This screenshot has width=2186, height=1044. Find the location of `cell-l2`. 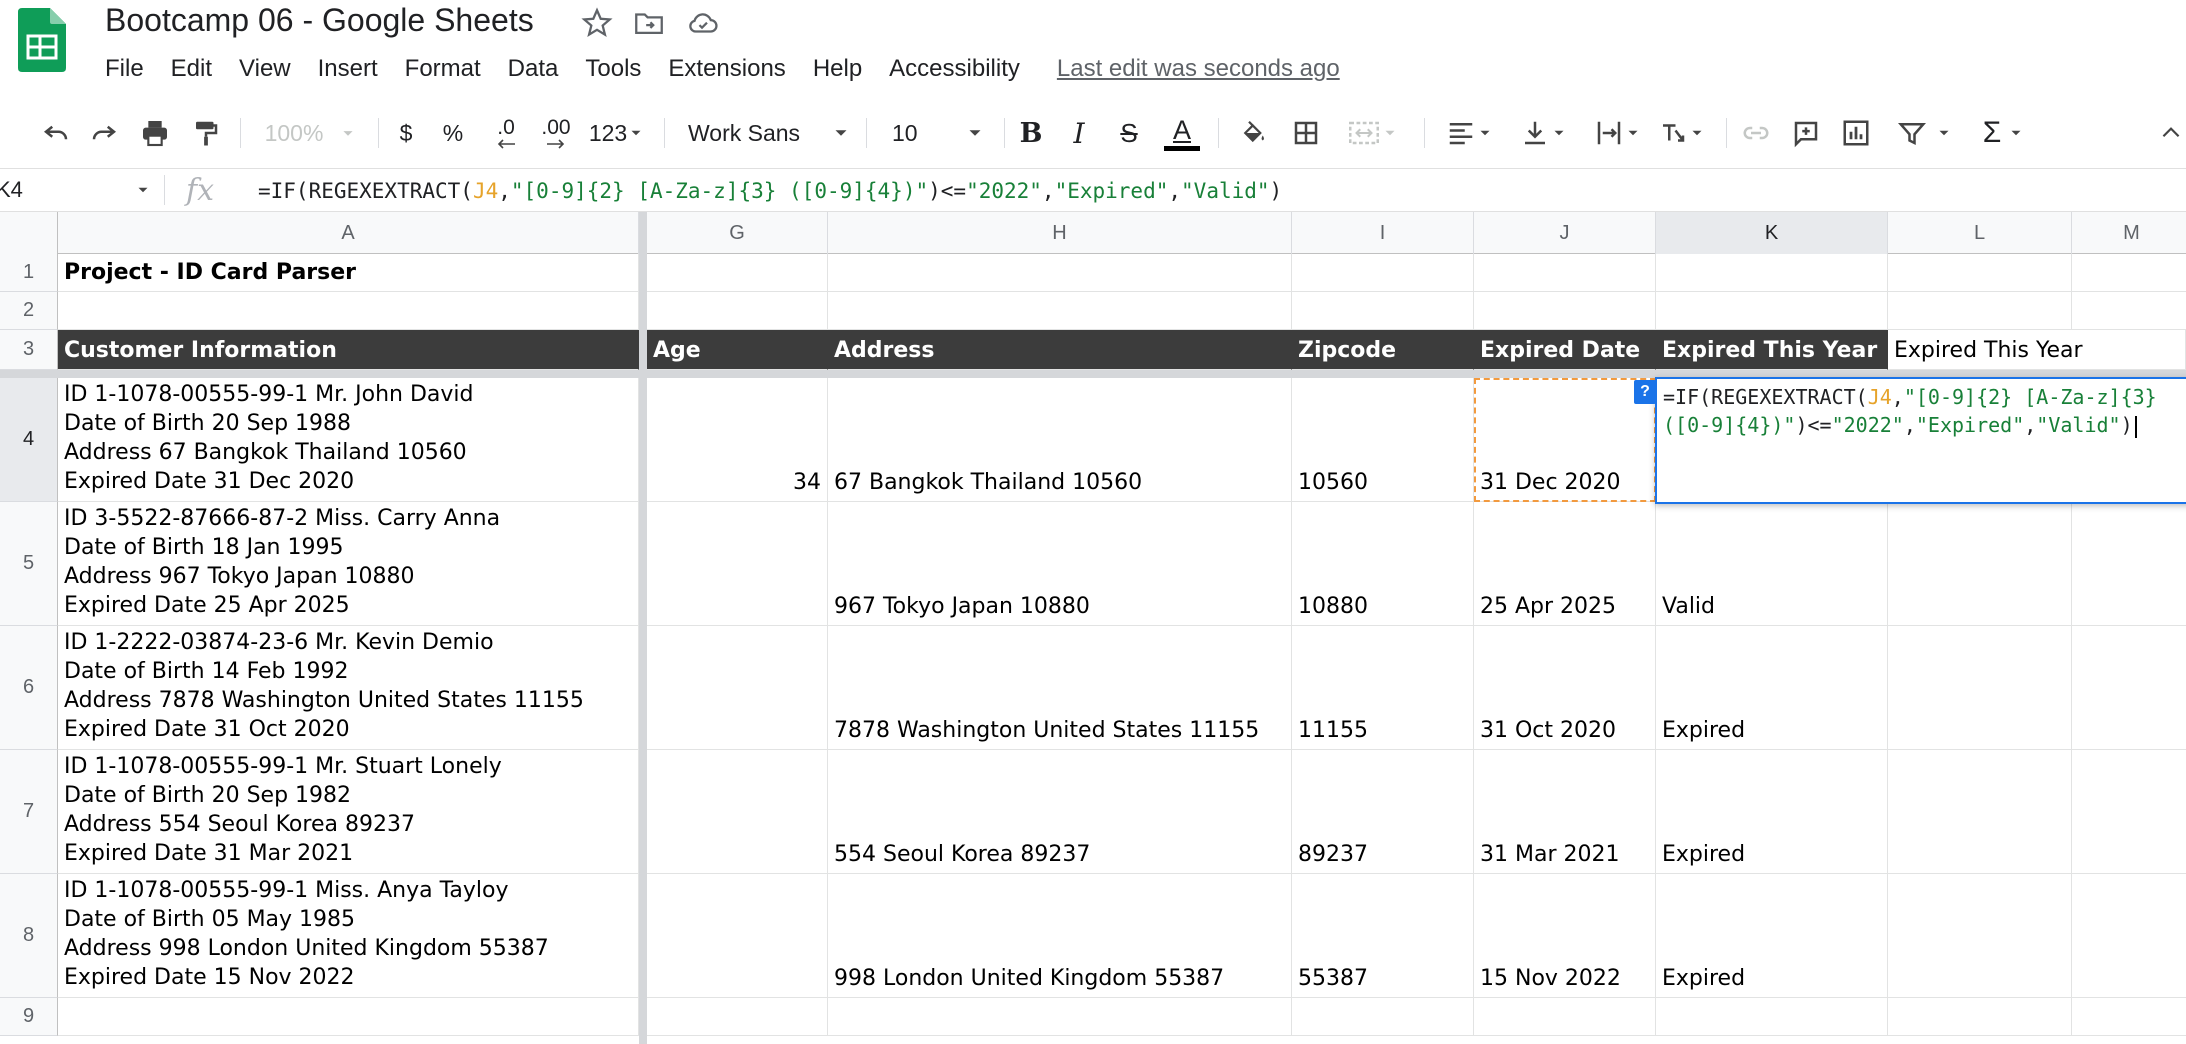

cell-l2 is located at coordinates (1980, 311).